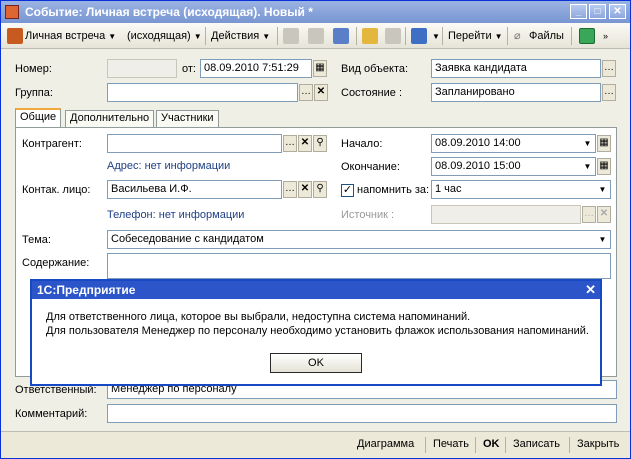 Image resolution: width=631 pixels, height=459 pixels. Describe the element at coordinates (368, 215) in the screenshot. I see `source-label: Источник :` at that location.